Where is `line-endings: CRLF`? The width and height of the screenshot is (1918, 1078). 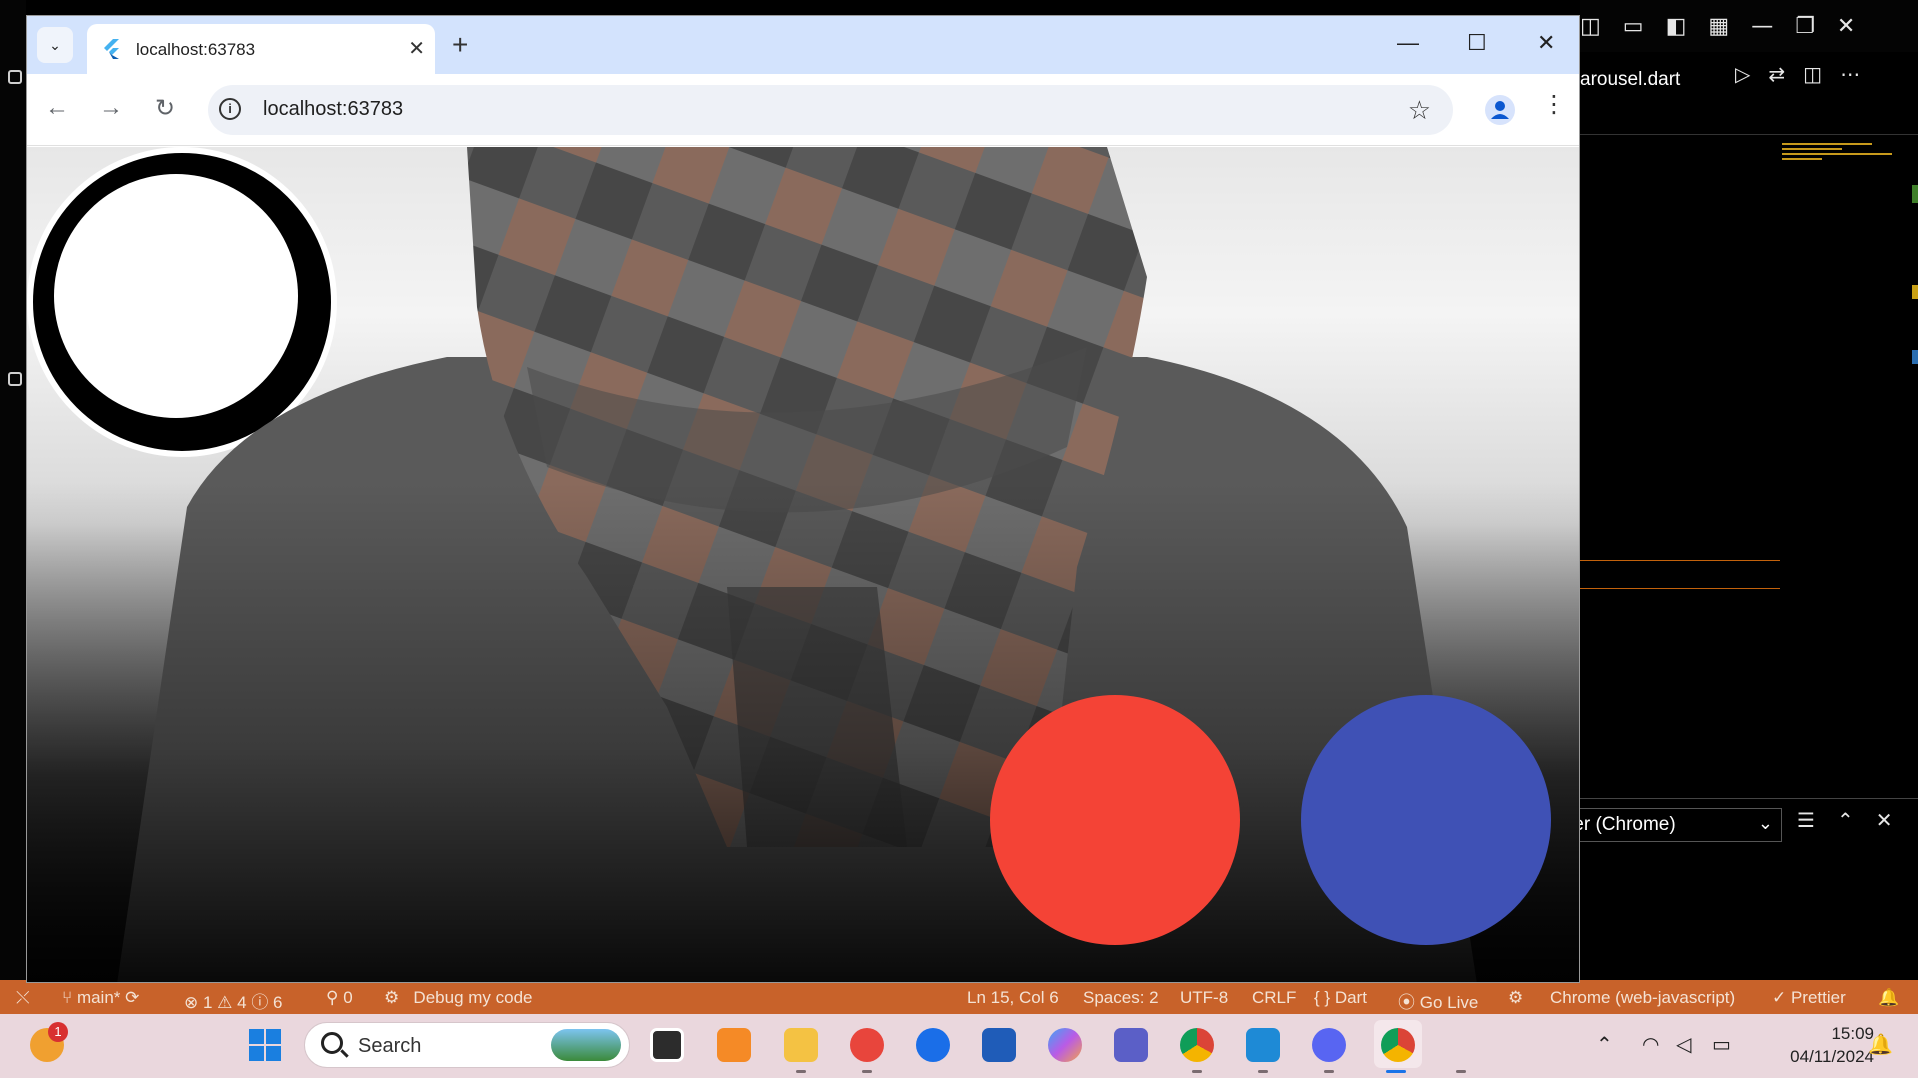
line-endings: CRLF is located at coordinates (1274, 998).